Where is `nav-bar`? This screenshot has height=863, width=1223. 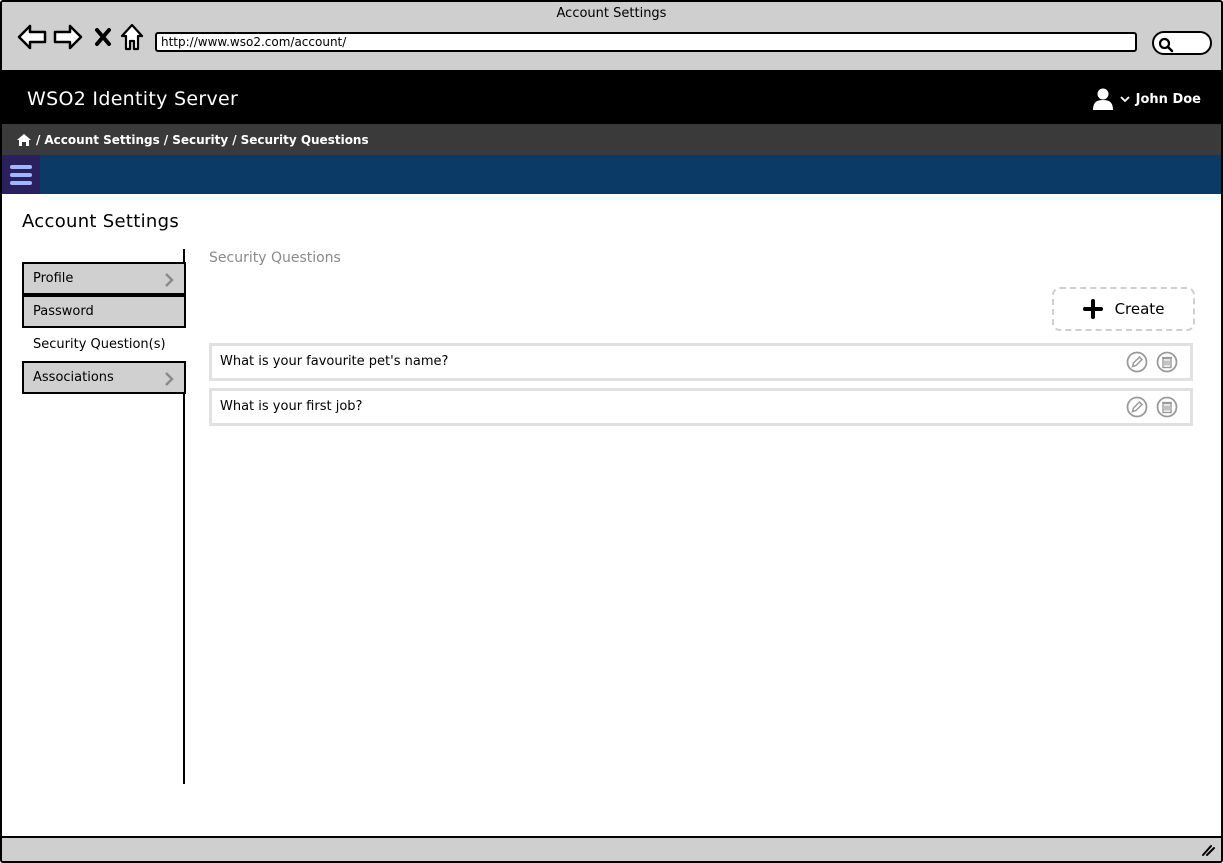 nav-bar is located at coordinates (611, 174).